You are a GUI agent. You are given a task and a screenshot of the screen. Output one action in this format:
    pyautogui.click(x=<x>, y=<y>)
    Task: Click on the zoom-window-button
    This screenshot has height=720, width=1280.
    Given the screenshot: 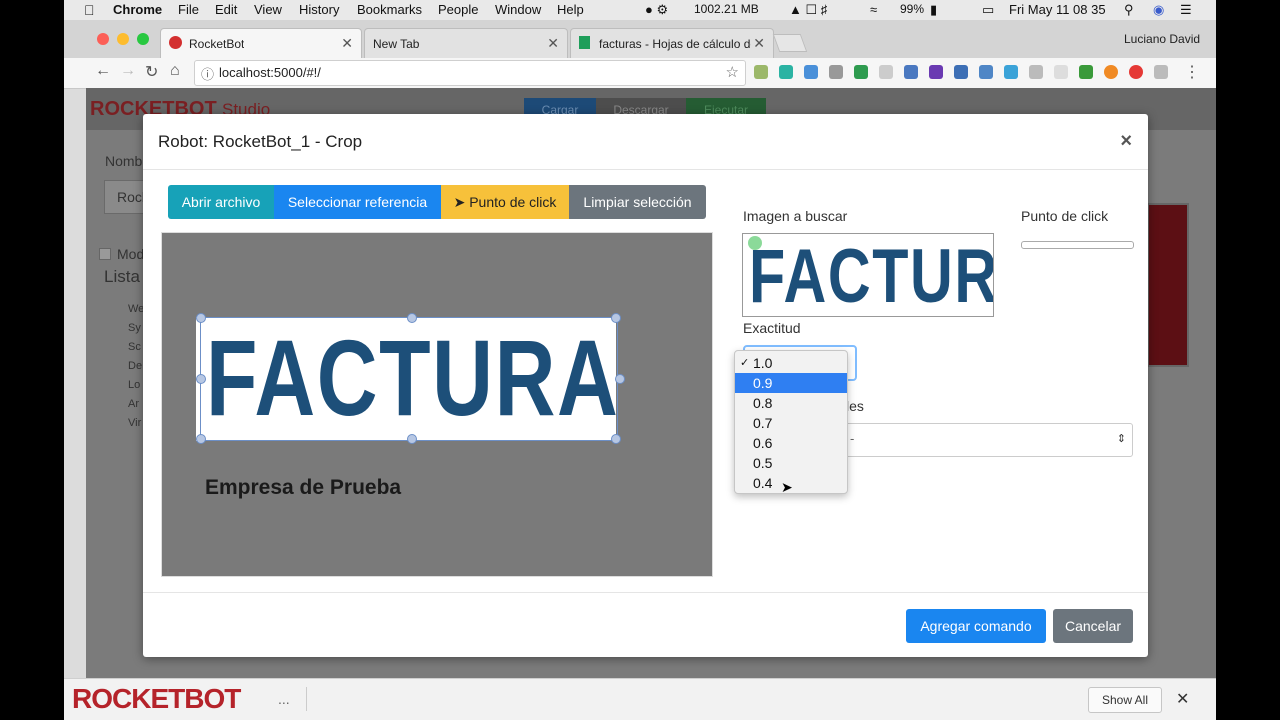 What is the action you would take?
    pyautogui.click(x=143, y=39)
    